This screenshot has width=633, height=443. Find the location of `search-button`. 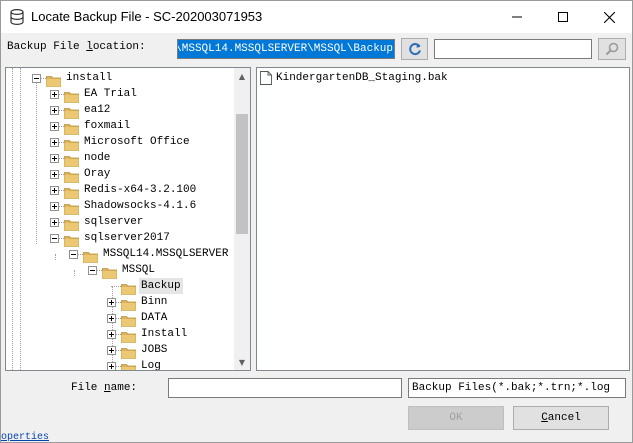

search-button is located at coordinates (612, 49).